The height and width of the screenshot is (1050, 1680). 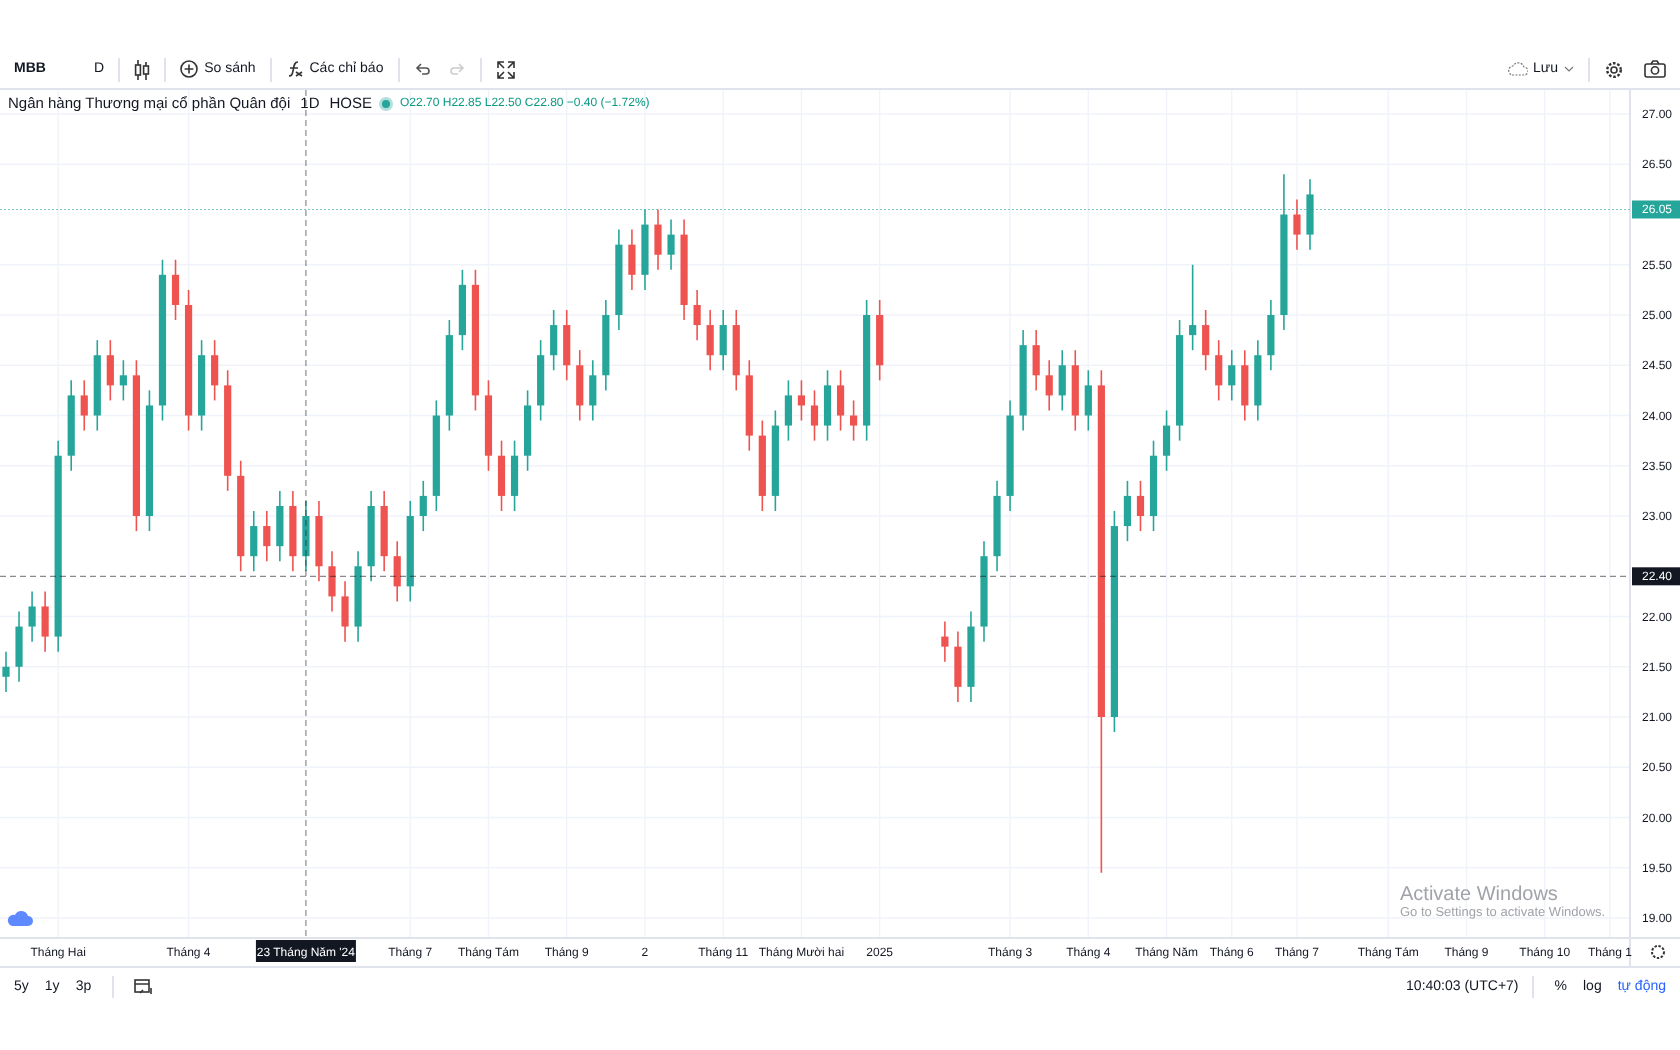 I want to click on redo-icon, so click(x=457, y=69).